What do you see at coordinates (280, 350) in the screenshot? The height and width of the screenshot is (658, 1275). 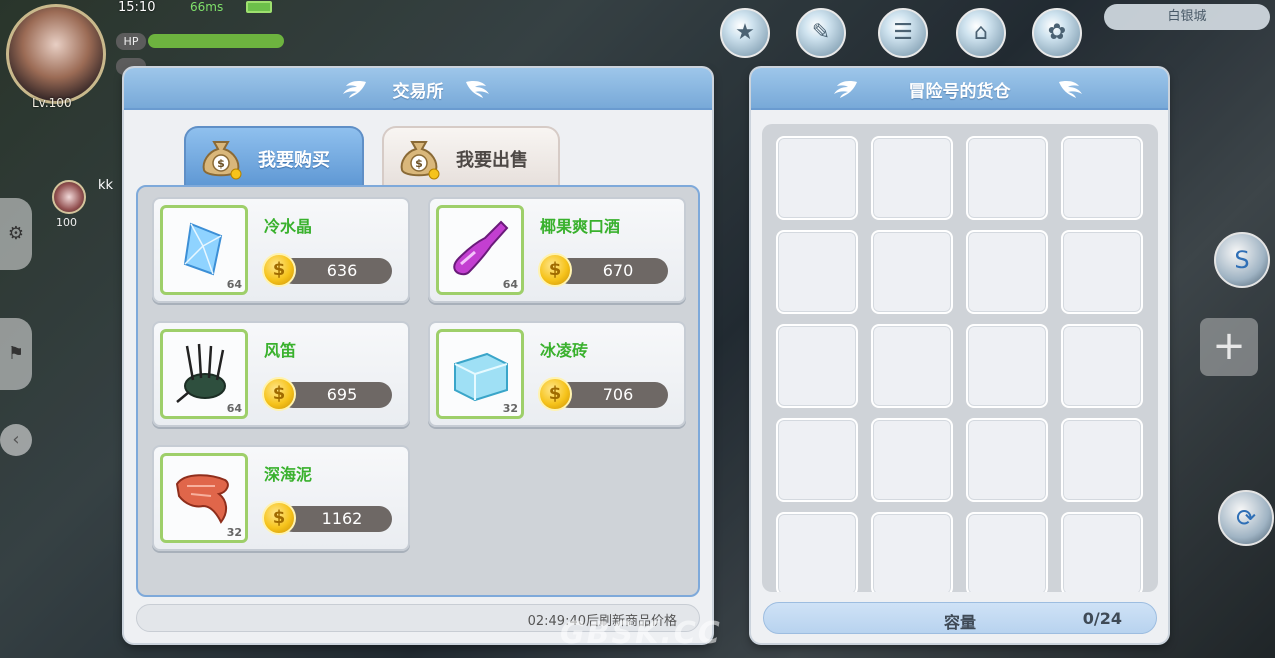 I see `item-name: 风笛` at bounding box center [280, 350].